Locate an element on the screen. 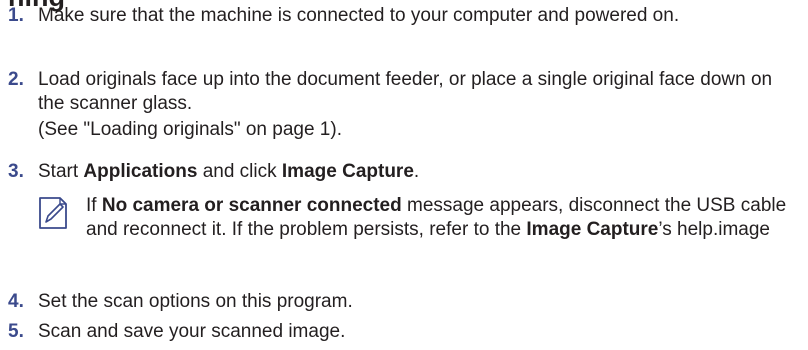  step-text: Set the scan options on this program. is located at coordinates (195, 301).